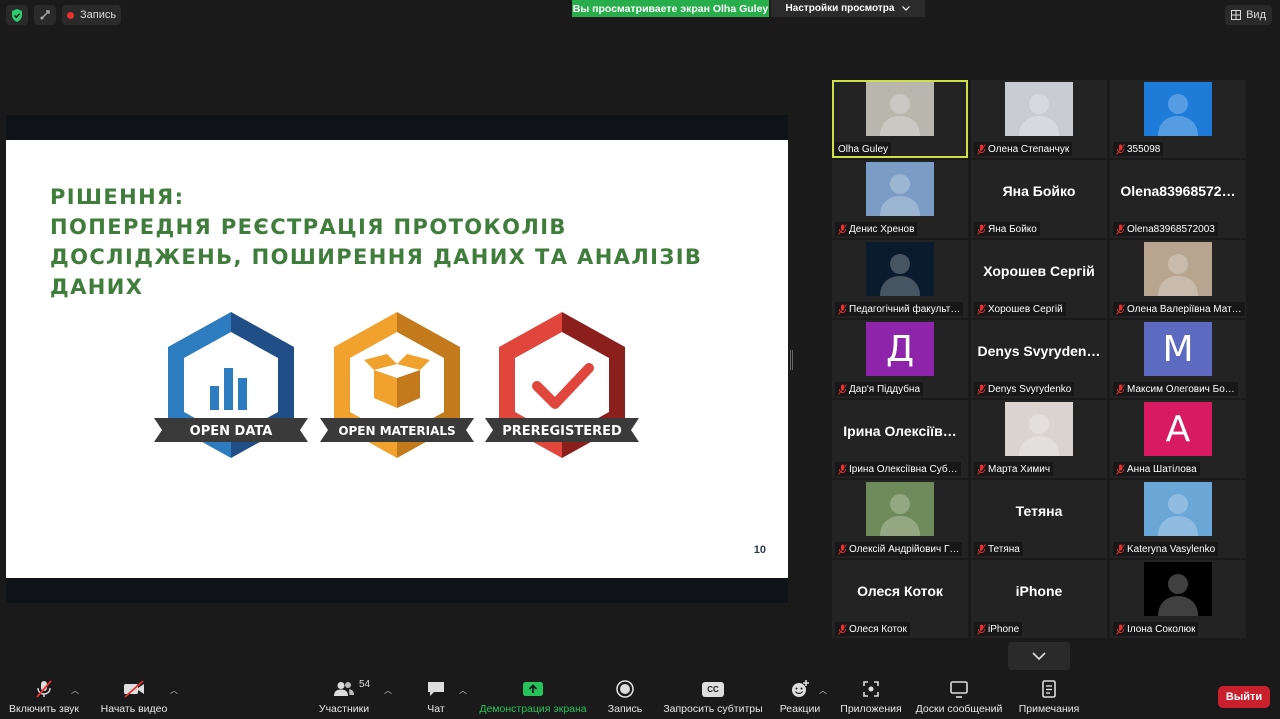 The width and height of the screenshot is (1280, 719). What do you see at coordinates (17, 15) in the screenshot?
I see `security-shield-icon` at bounding box center [17, 15].